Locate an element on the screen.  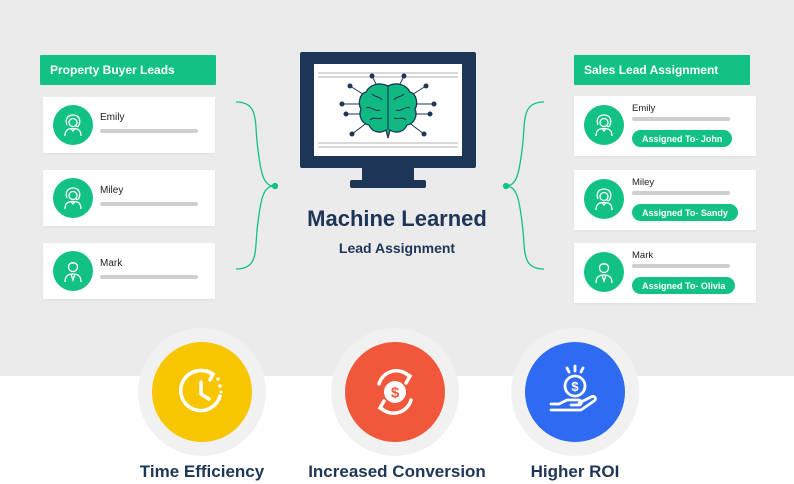
assigned-to-badge: Assigned To- Sandy is located at coordinates (685, 212).